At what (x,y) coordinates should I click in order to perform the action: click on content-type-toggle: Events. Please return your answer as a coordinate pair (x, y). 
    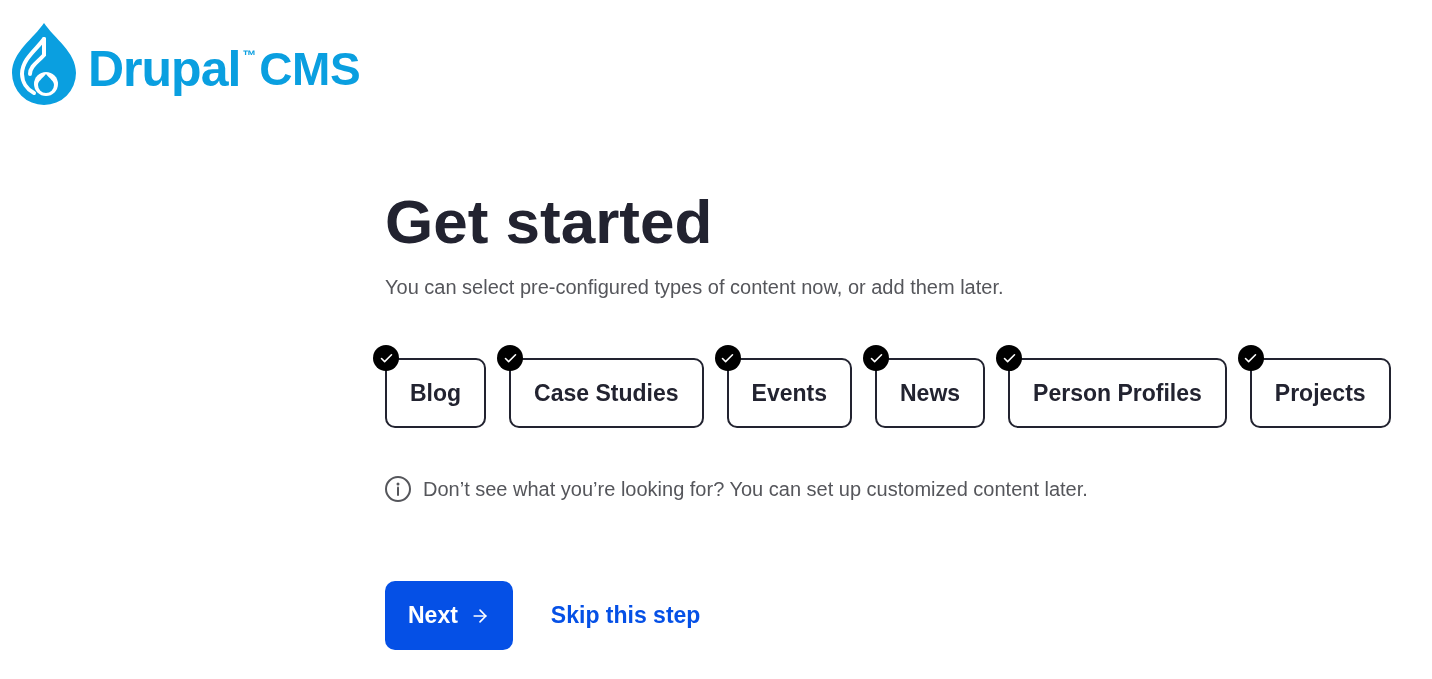
    Looking at the image, I should click on (789, 393).